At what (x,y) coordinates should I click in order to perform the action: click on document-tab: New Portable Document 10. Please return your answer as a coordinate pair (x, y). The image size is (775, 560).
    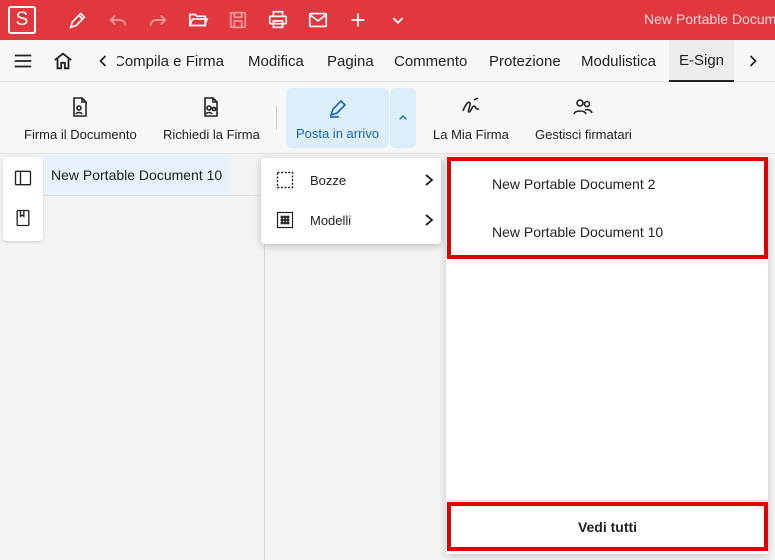
    Looking at the image, I should click on (137, 175).